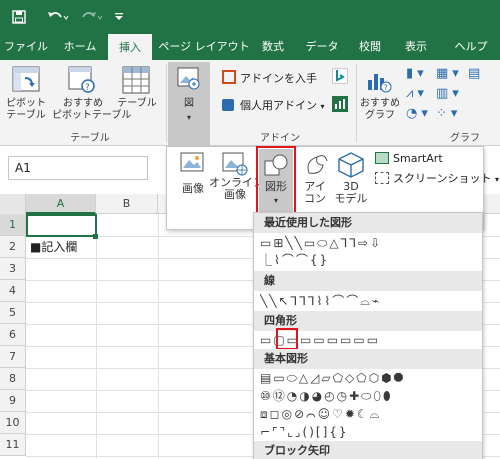  What do you see at coordinates (13, 291) in the screenshot?
I see `row-header: 4` at bounding box center [13, 291].